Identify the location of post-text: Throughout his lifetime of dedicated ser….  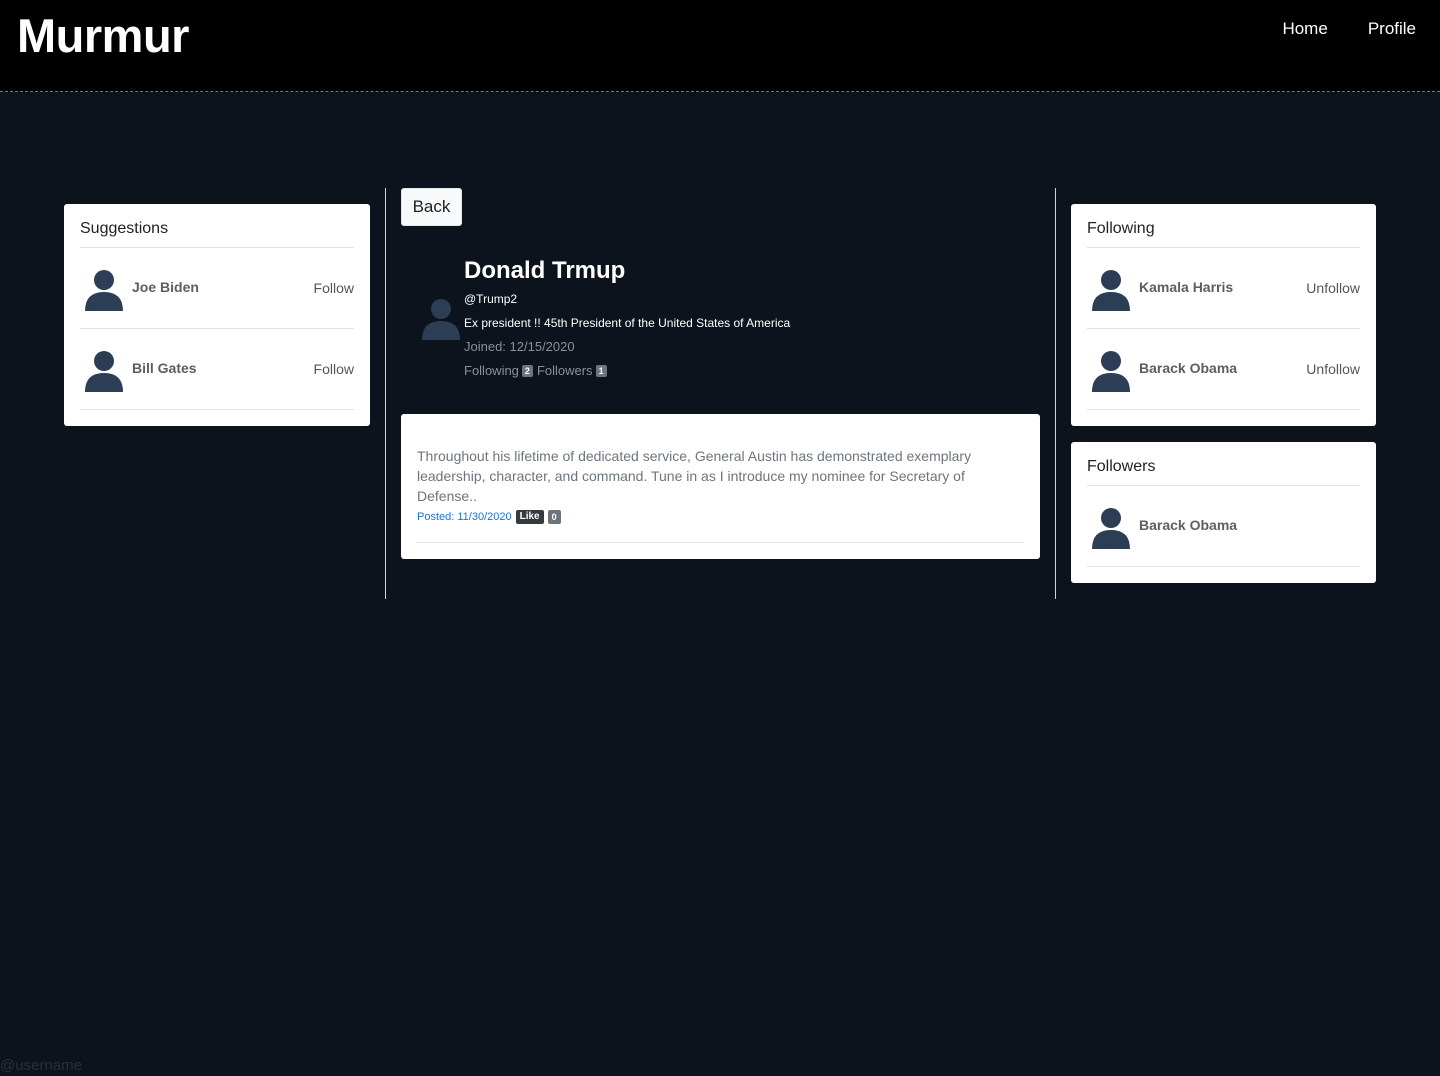
(694, 476).